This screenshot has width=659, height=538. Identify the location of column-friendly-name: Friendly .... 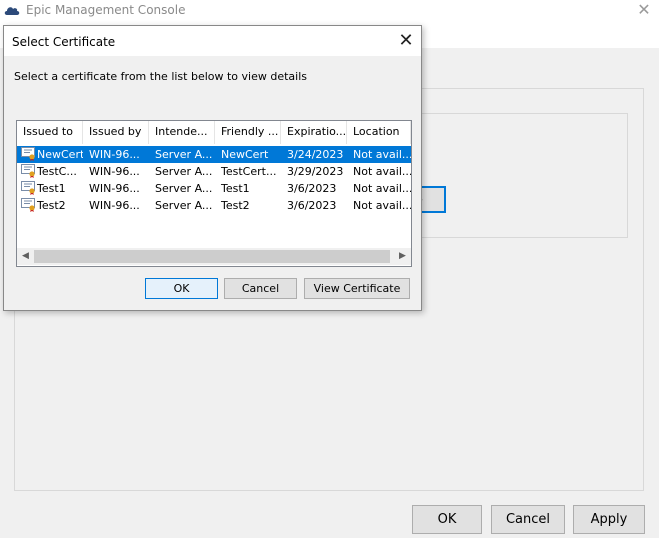
(248, 132).